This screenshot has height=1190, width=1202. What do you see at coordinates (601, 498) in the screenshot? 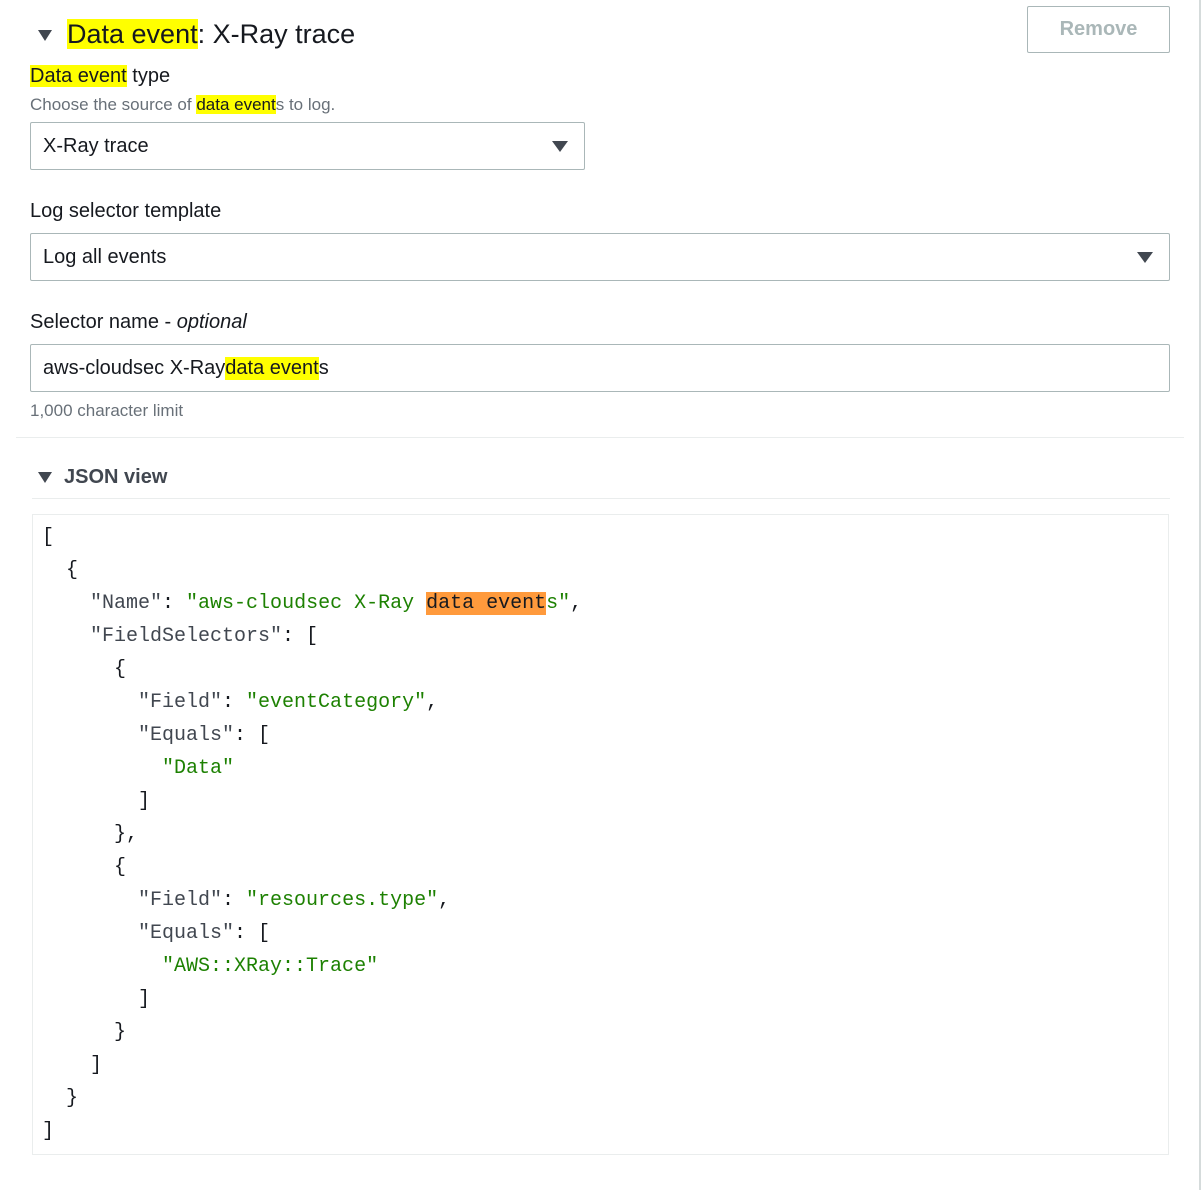
I see `json-view-rule` at bounding box center [601, 498].